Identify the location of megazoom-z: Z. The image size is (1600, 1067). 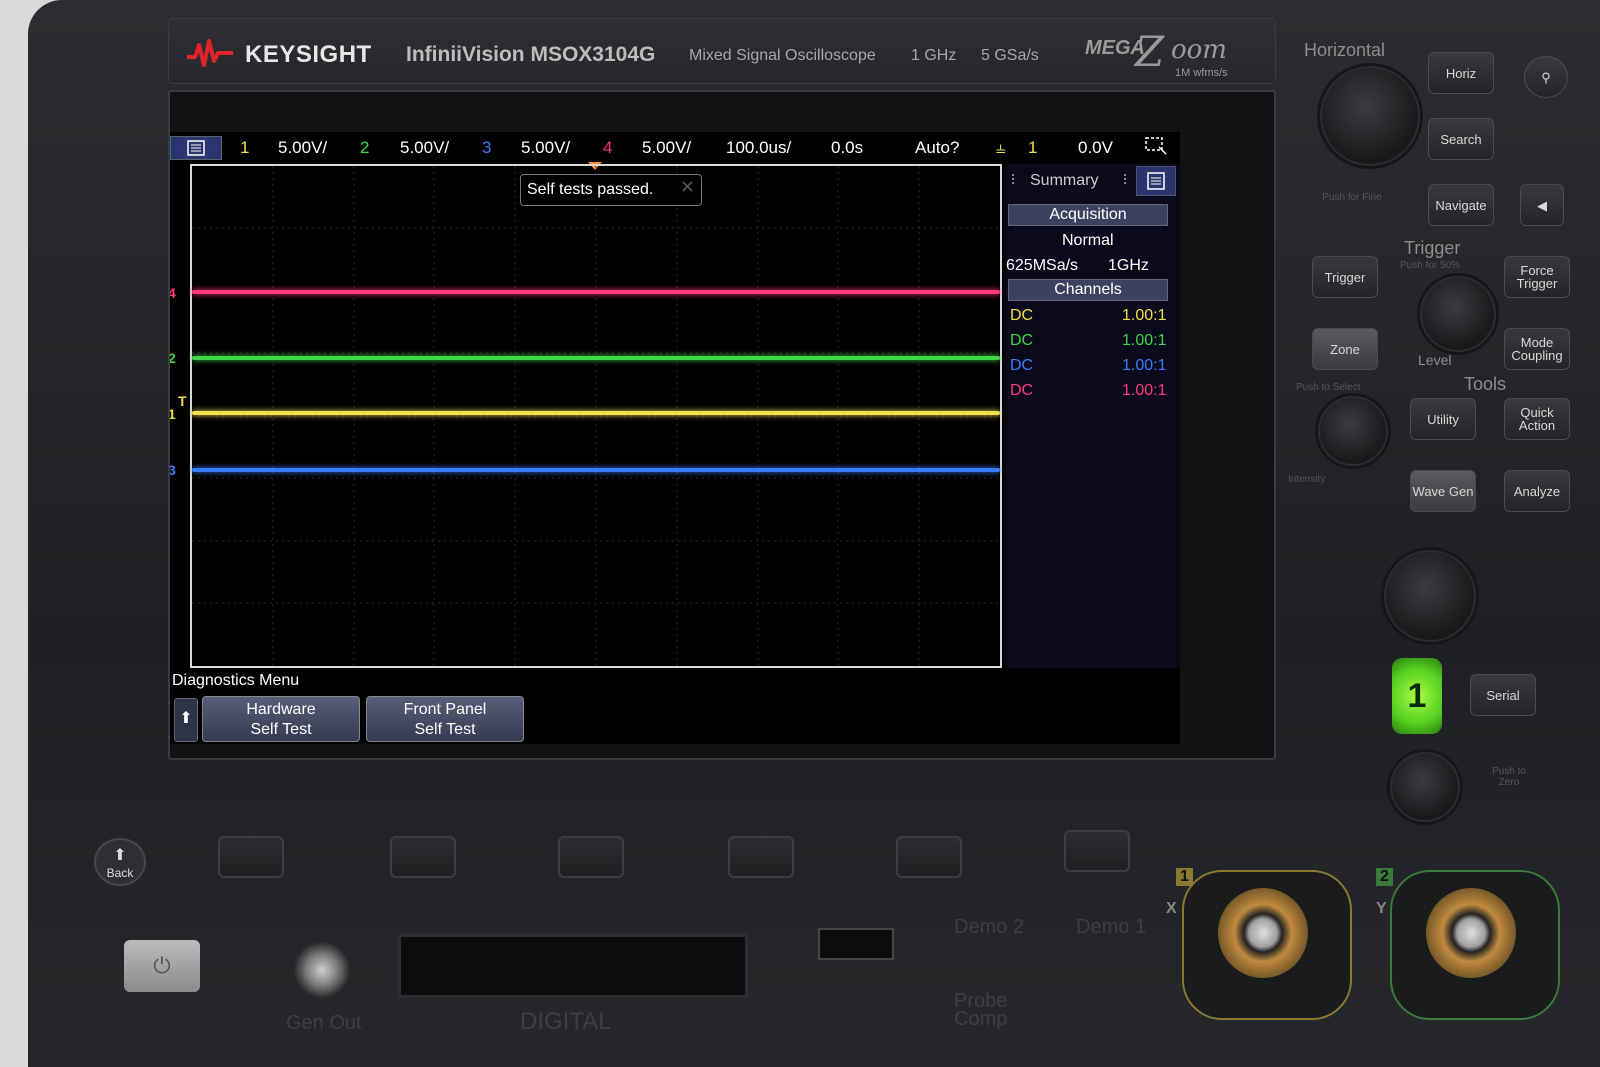
(1150, 51).